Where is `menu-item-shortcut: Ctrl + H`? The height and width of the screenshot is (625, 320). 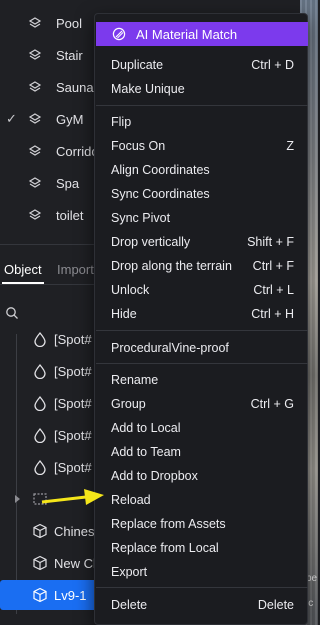
menu-item-shortcut: Ctrl + H is located at coordinates (272, 314).